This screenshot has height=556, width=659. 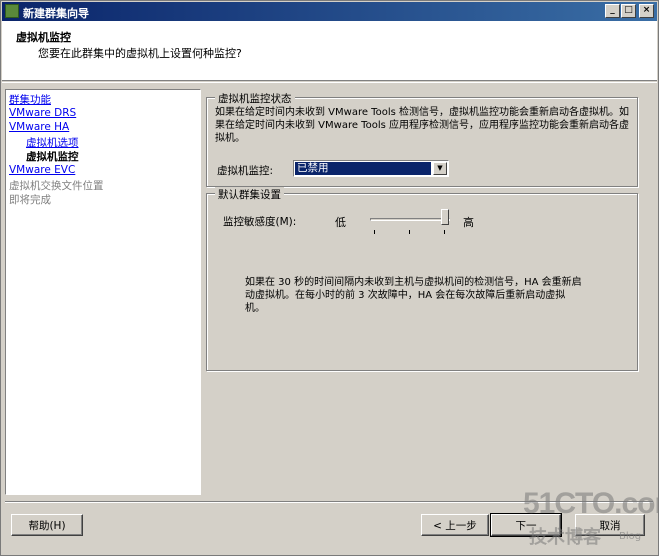 What do you see at coordinates (363, 168) in the screenshot?
I see `dropdown-selected-value: 已禁用` at bounding box center [363, 168].